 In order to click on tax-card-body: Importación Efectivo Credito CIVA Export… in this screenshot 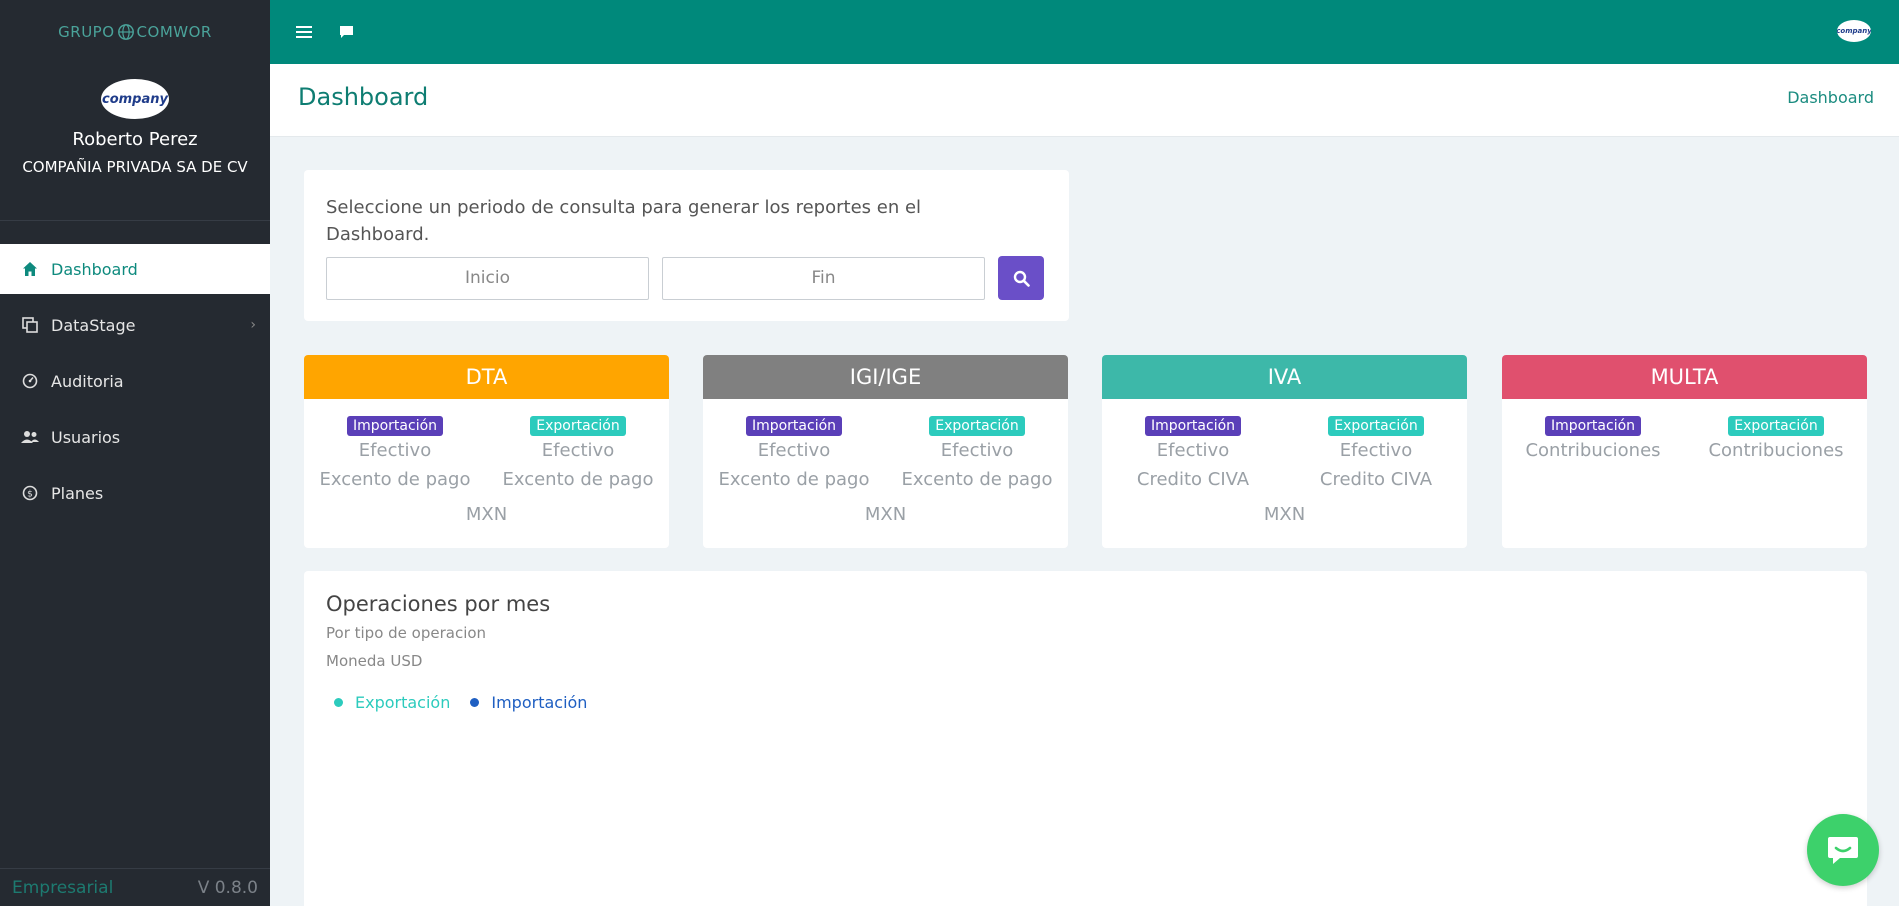, I will do `click(1284, 473)`.